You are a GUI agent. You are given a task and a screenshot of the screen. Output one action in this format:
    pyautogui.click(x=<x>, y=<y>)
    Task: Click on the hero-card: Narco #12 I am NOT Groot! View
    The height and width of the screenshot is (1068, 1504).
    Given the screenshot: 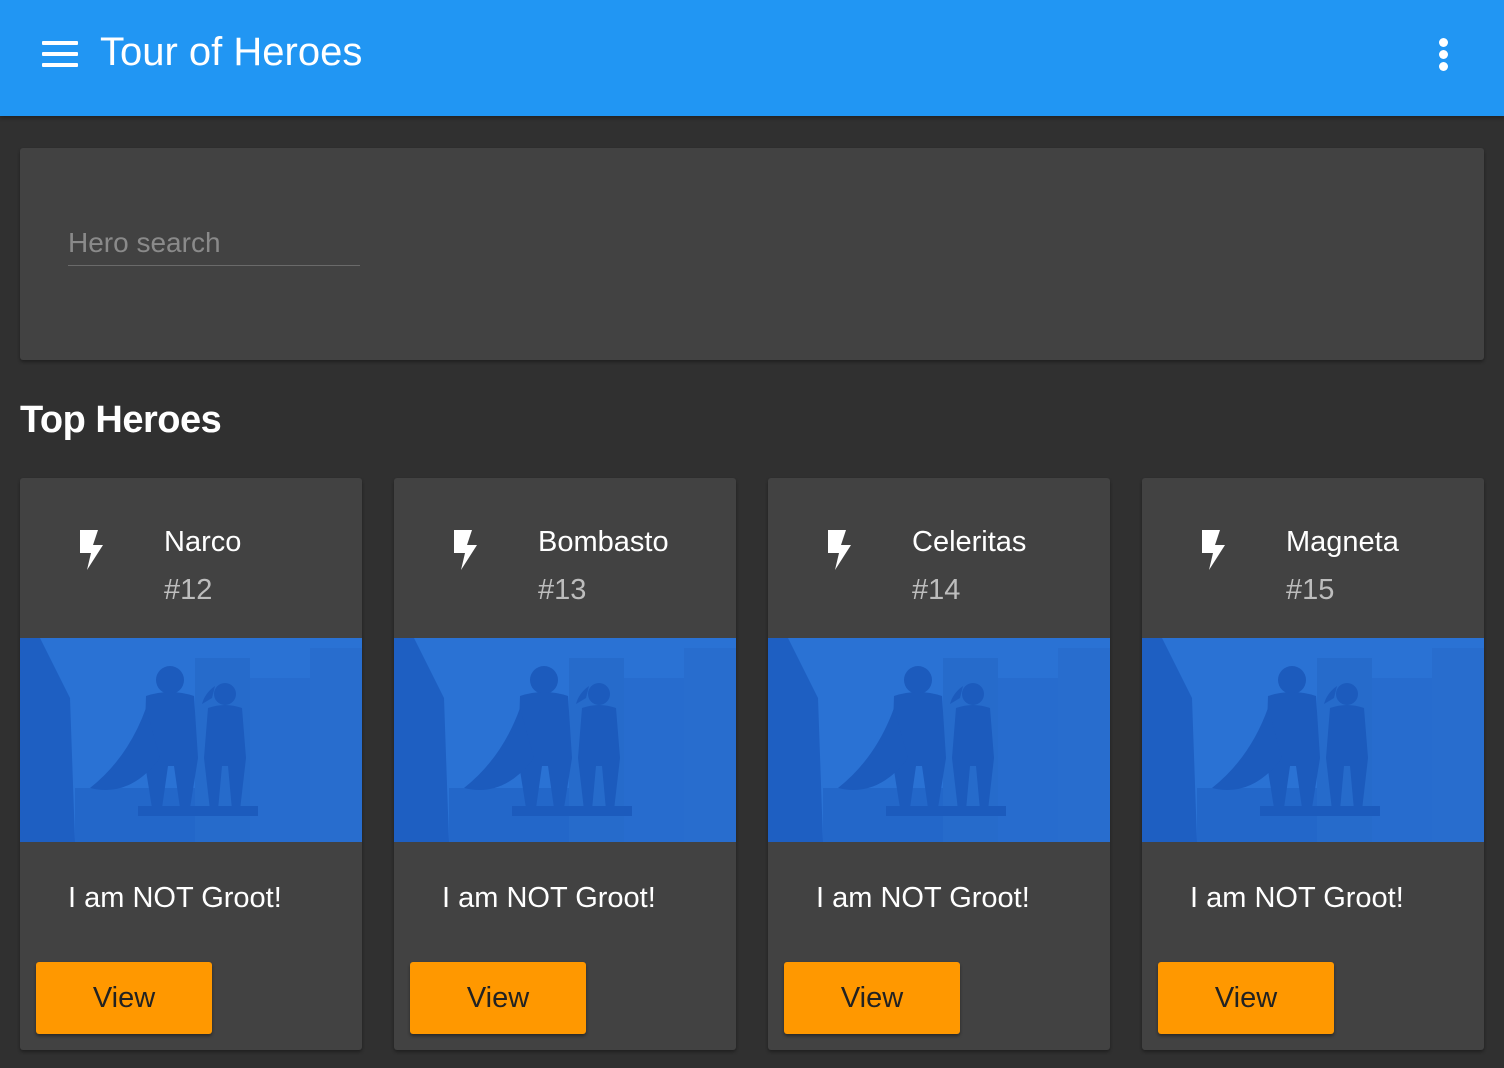 What is the action you would take?
    pyautogui.click(x=191, y=764)
    